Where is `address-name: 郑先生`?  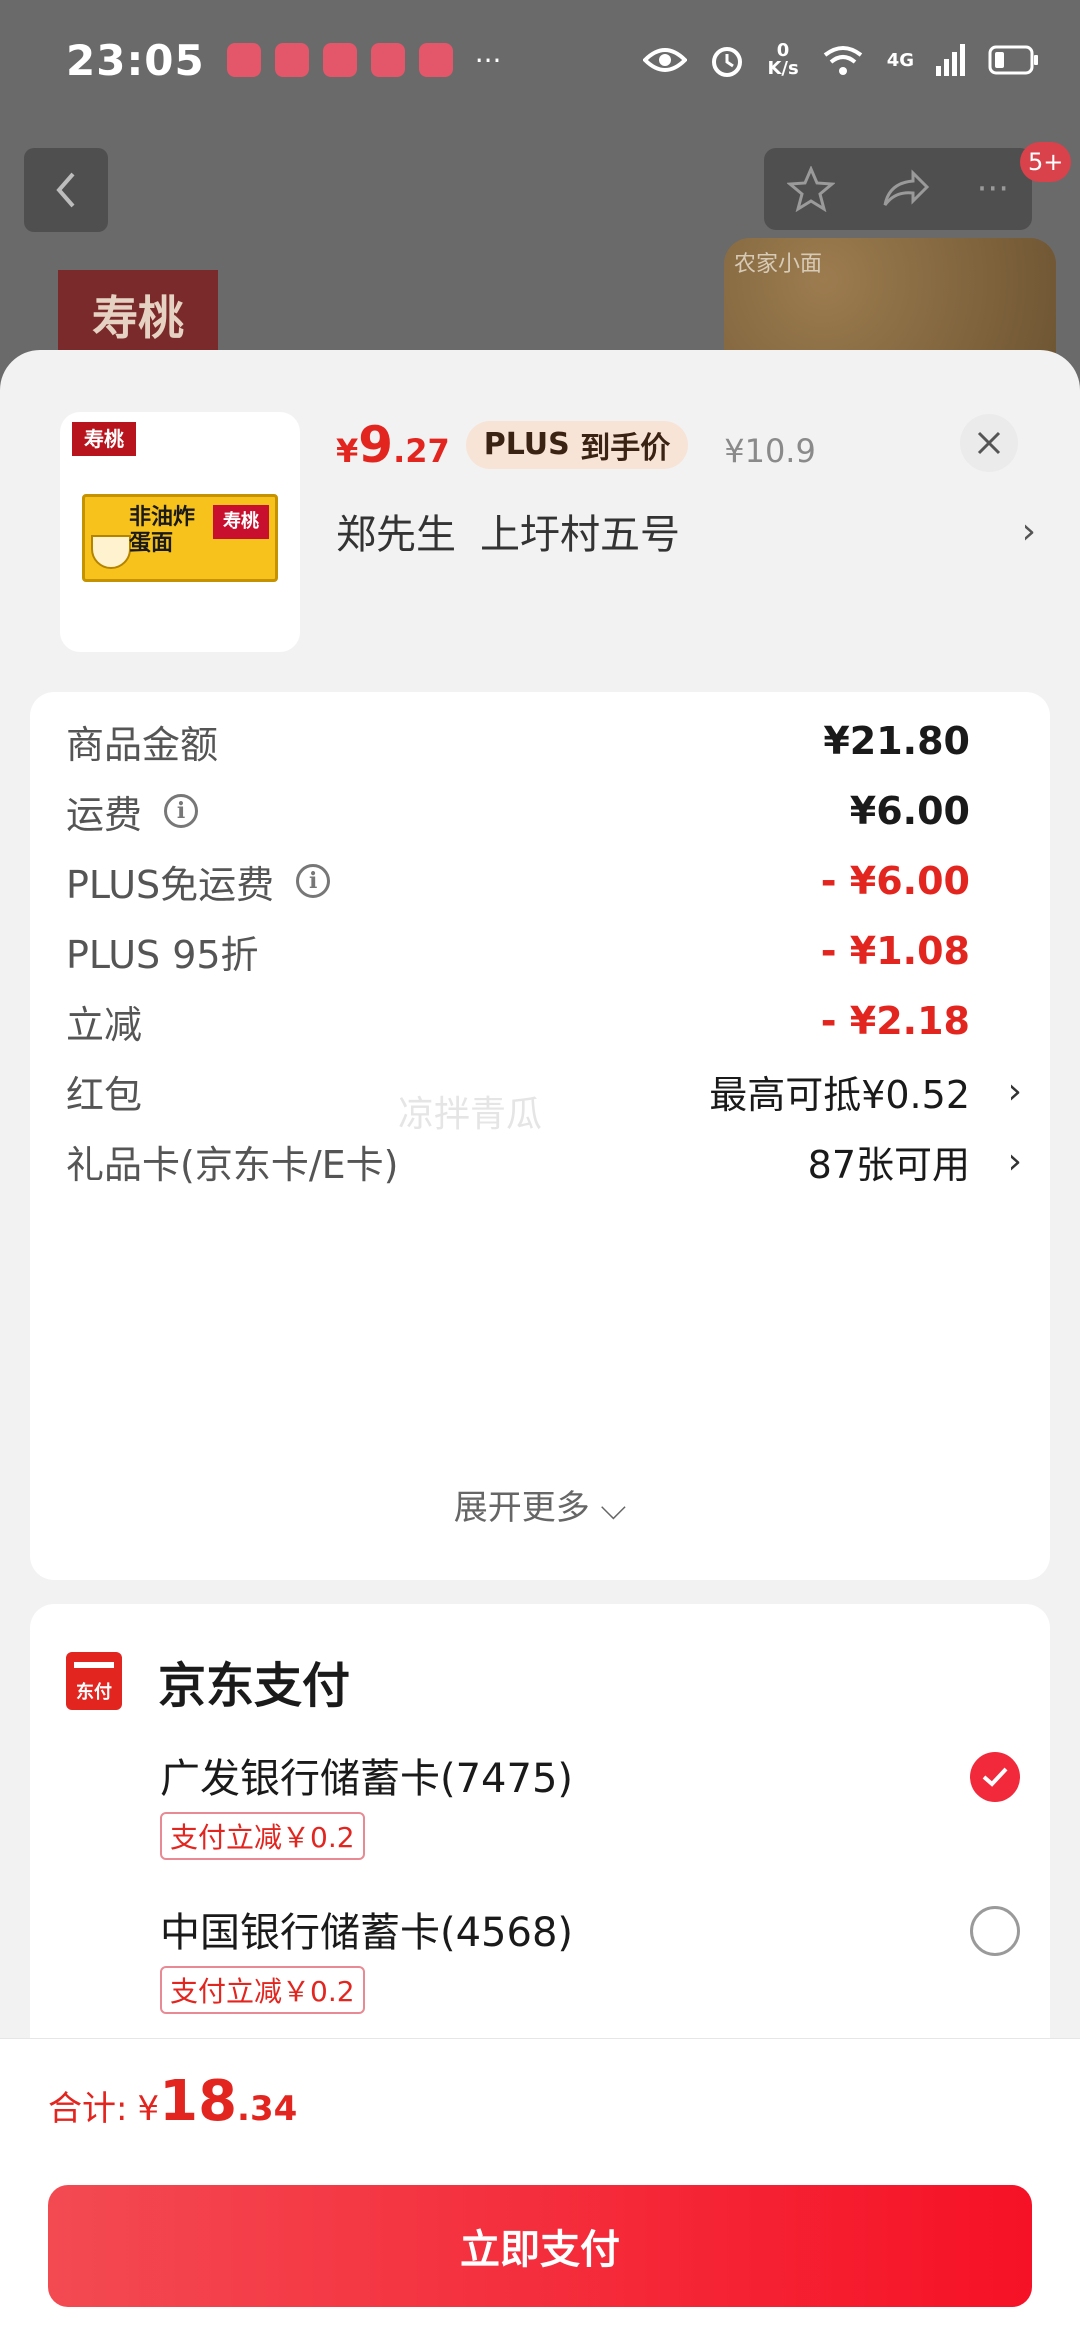
address-name: 郑先生 is located at coordinates (396, 535).